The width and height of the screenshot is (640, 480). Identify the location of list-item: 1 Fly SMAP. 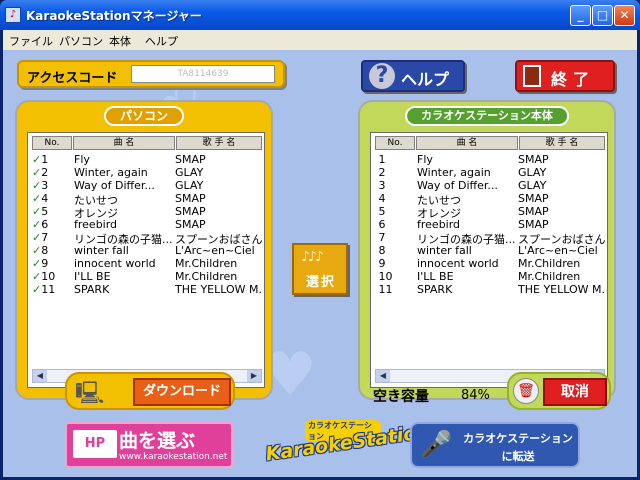
(491, 159).